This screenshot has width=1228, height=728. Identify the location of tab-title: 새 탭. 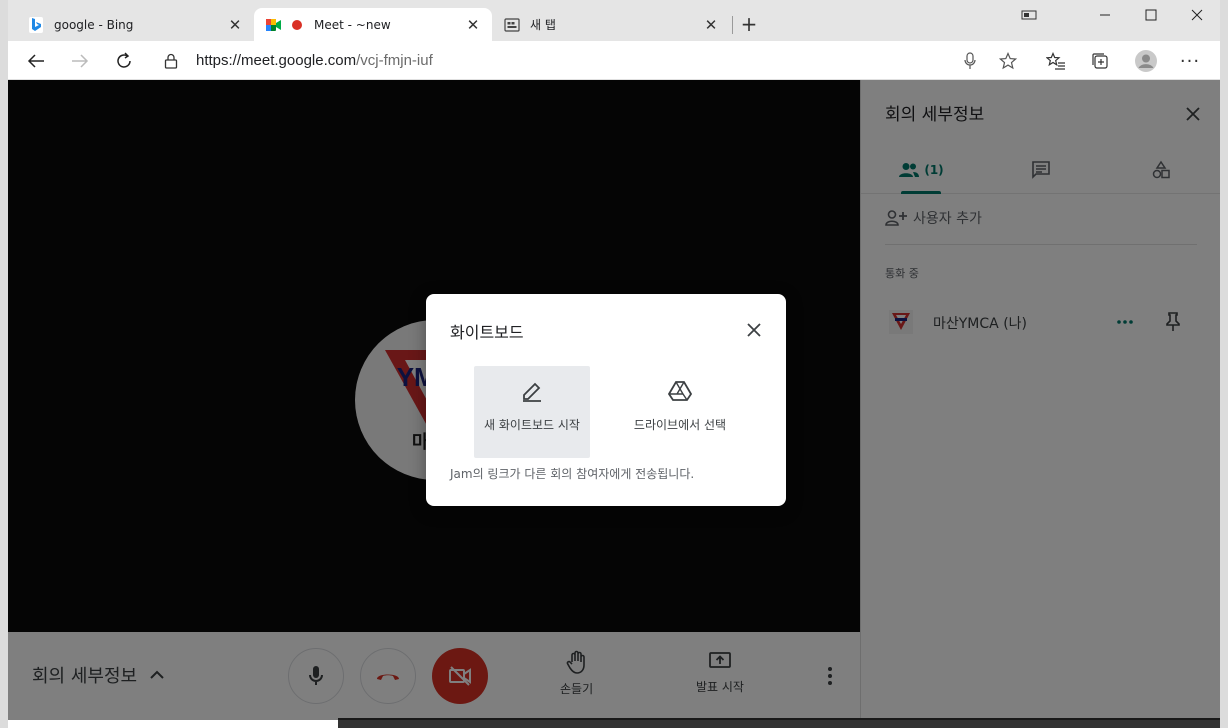
(543, 25).